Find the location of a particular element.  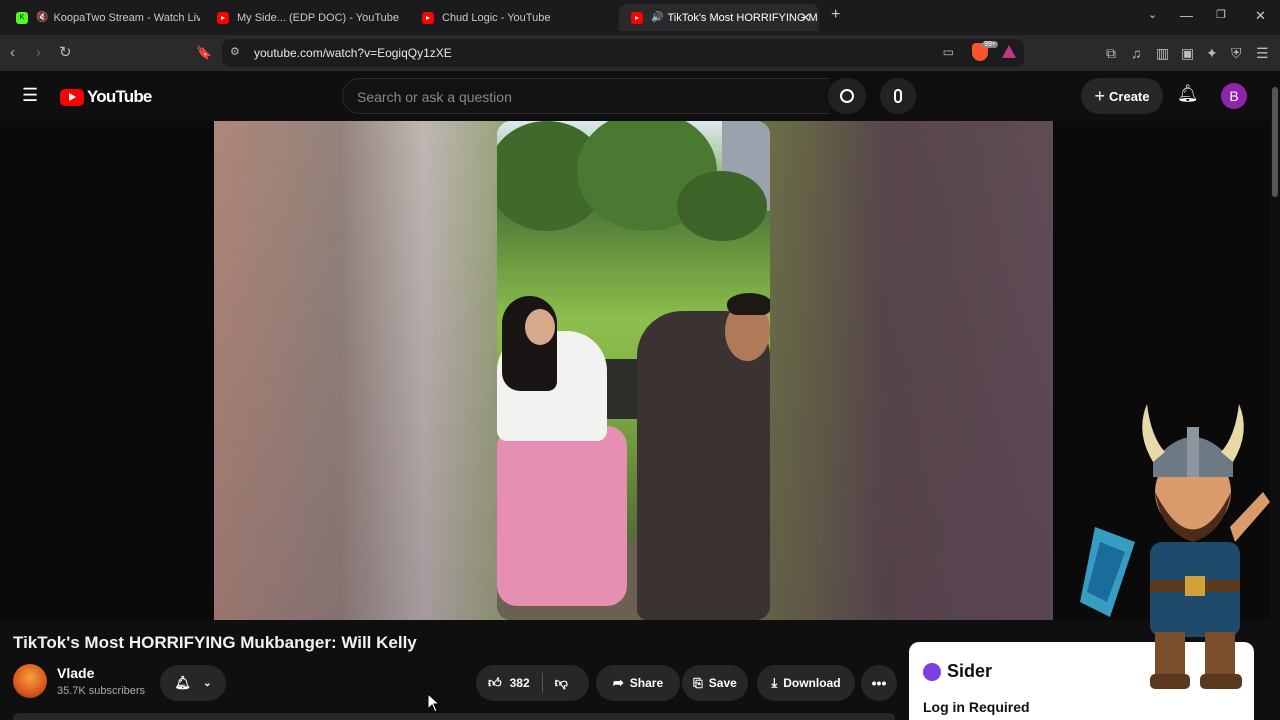

guide-menu-icon: ☰ is located at coordinates (30, 95).